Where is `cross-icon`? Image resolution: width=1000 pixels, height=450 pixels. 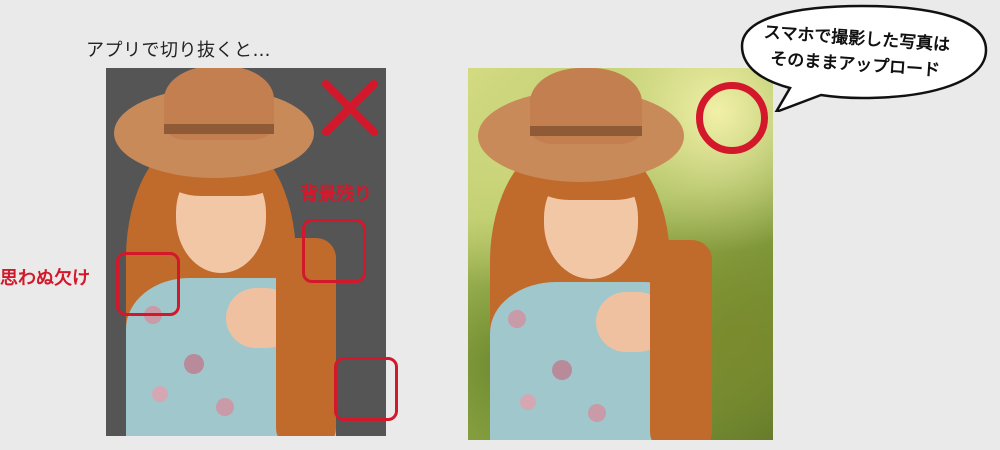
cross-icon is located at coordinates (350, 108).